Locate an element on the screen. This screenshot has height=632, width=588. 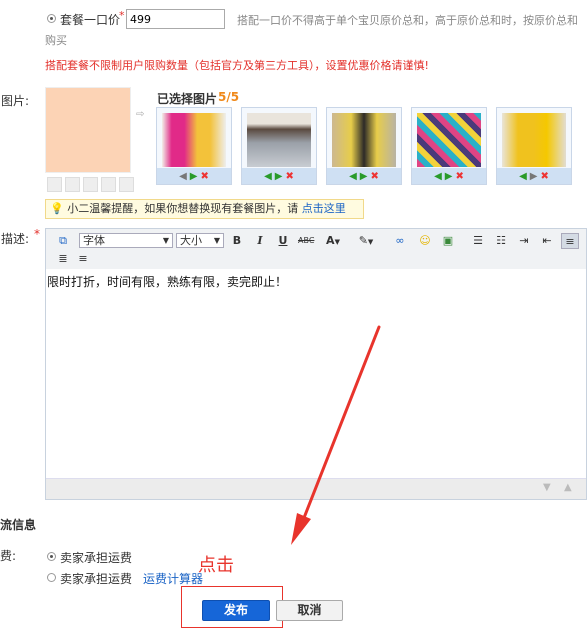
annotation-text: 点击 is located at coordinates (216, 565).